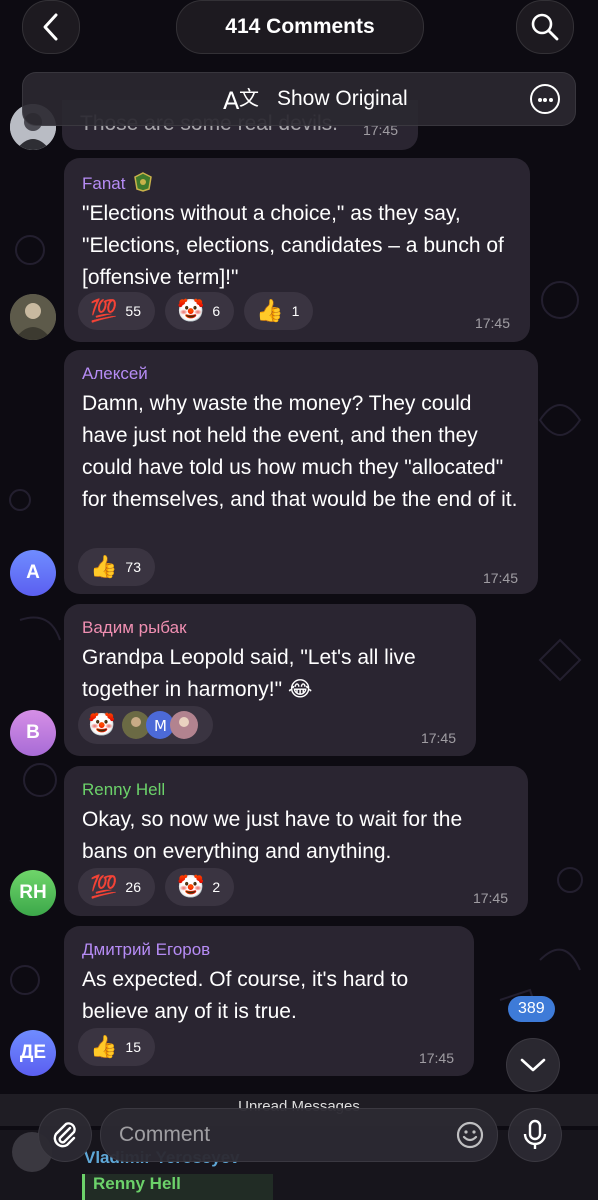 Image resolution: width=598 pixels, height=1200 pixels. I want to click on reaction-count: 1, so click(295, 311).